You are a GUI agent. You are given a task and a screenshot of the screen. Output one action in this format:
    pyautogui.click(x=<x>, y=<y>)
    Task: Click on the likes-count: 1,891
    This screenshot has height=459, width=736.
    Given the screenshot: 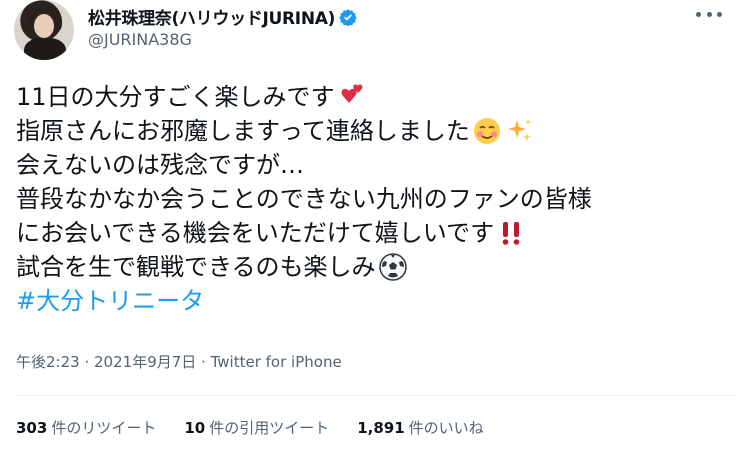 What is the action you would take?
    pyautogui.click(x=381, y=428)
    